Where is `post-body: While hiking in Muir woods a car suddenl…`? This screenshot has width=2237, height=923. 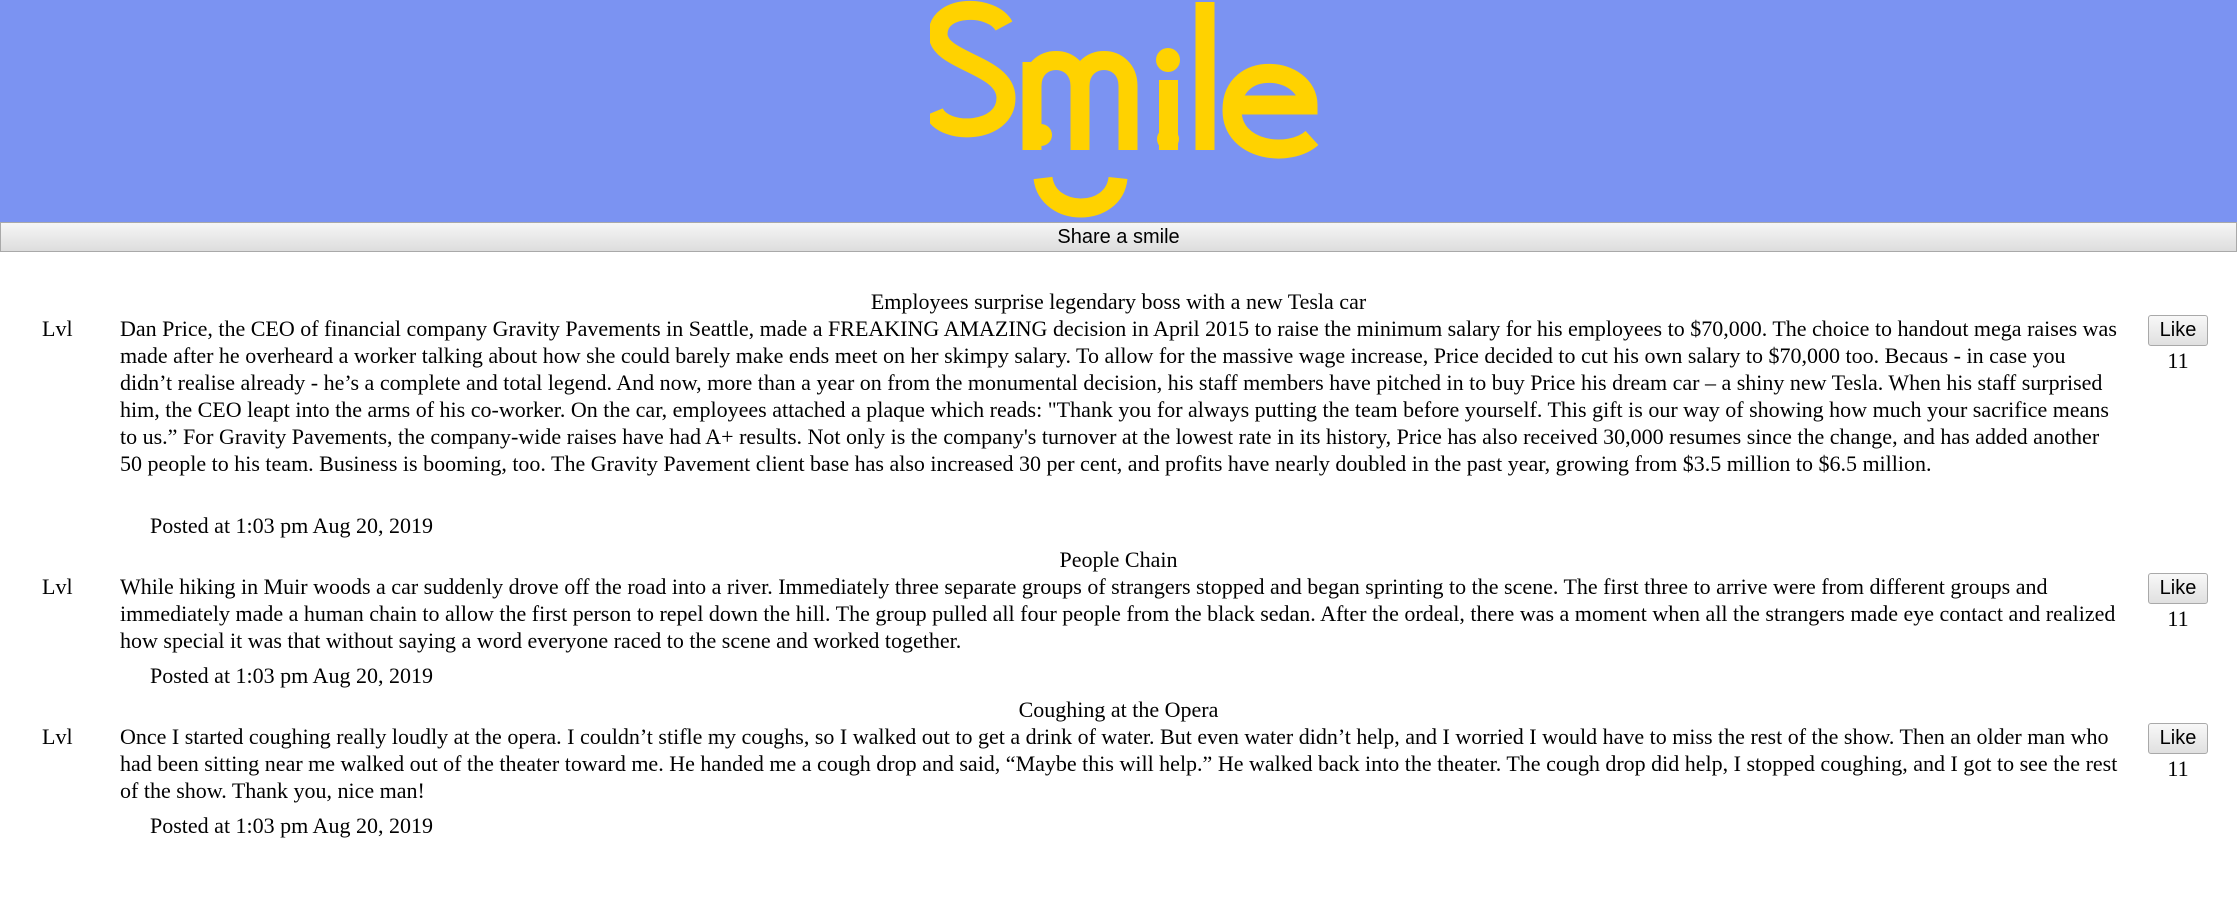
post-body: While hiking in Muir woods a car suddenl… is located at coordinates (1118, 613).